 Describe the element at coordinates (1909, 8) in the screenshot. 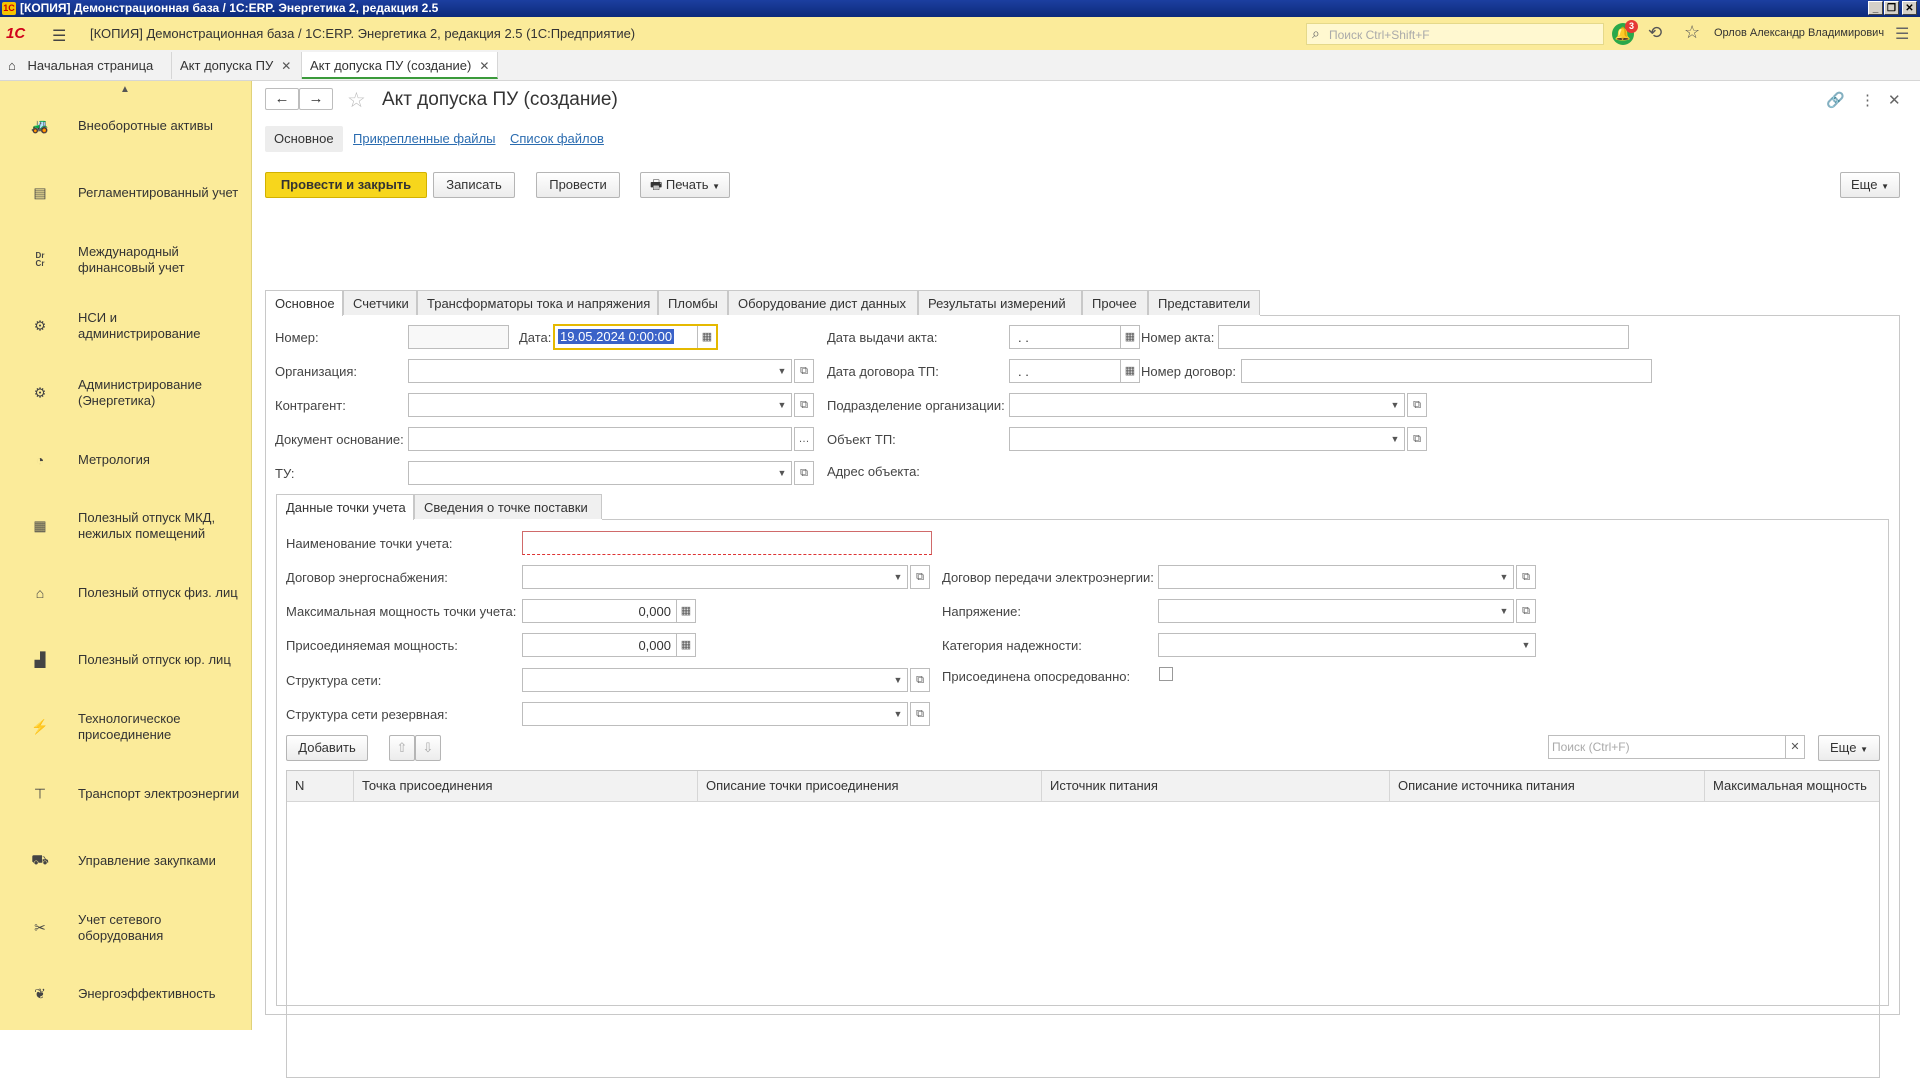

I see `close-window-button: ✕` at that location.